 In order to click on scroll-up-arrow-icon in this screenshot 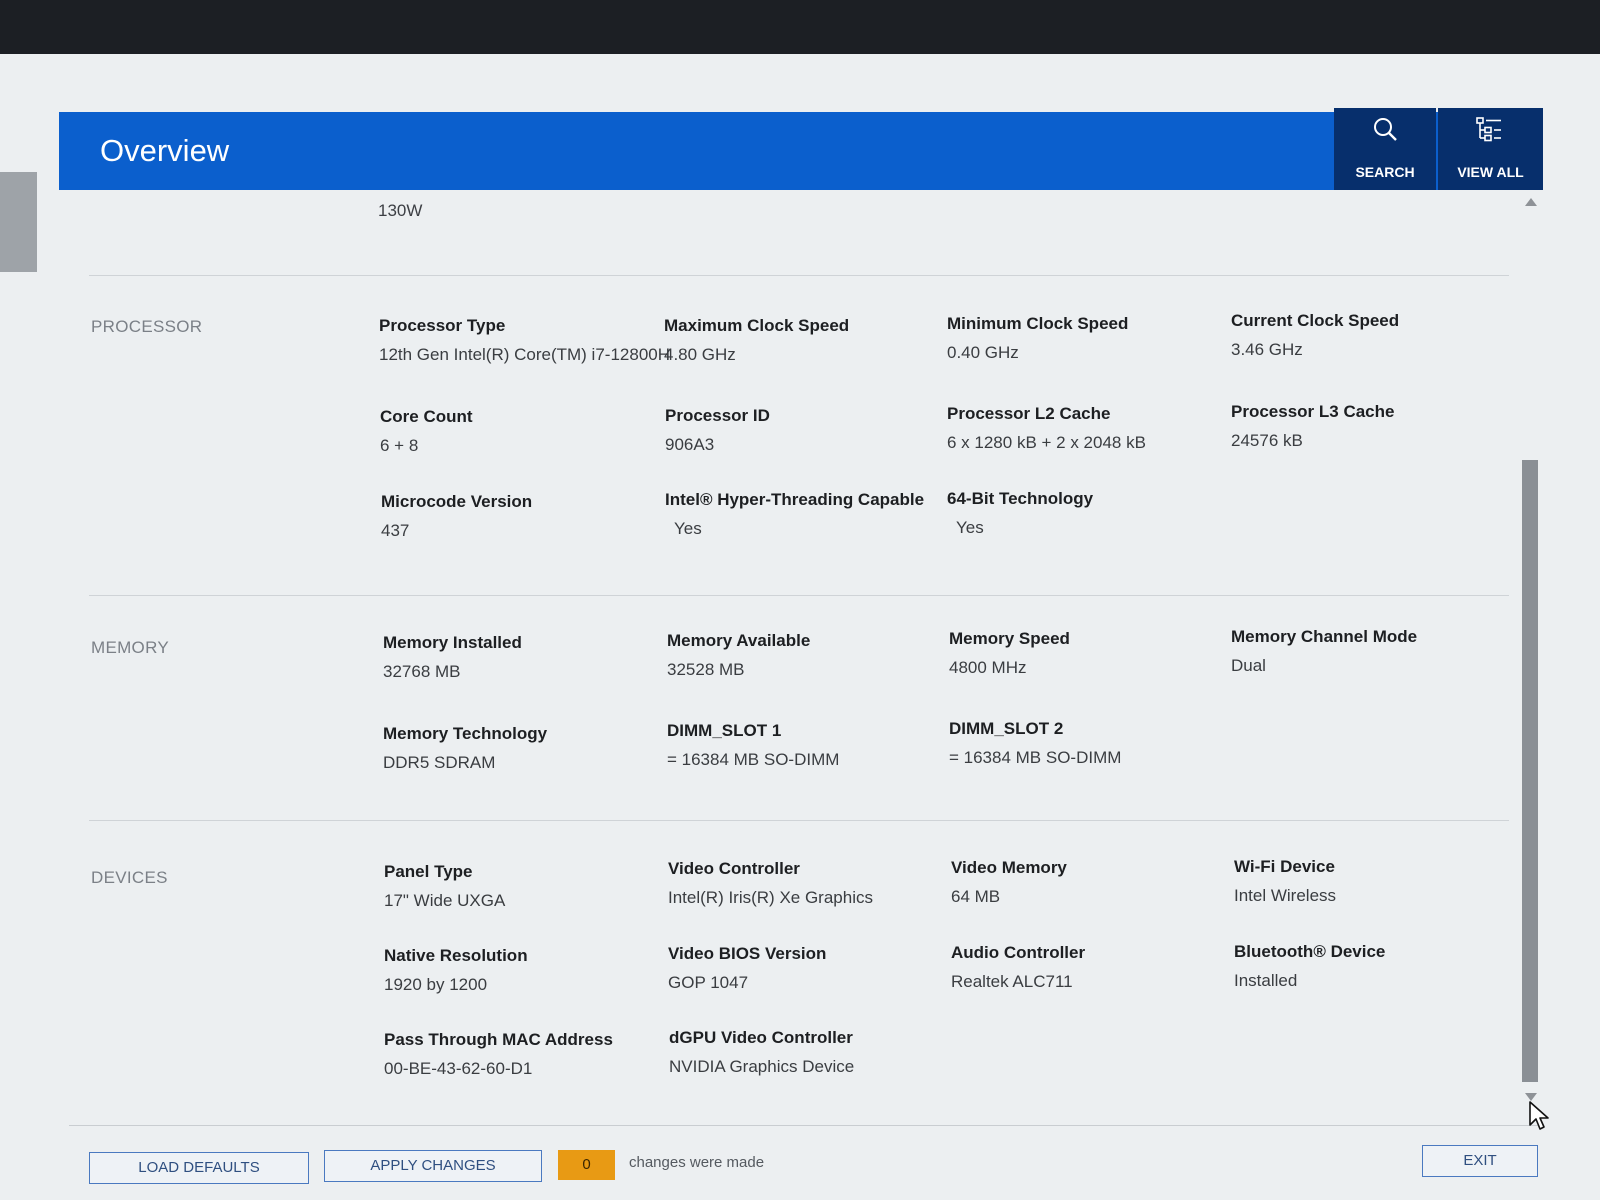, I will do `click(1531, 202)`.